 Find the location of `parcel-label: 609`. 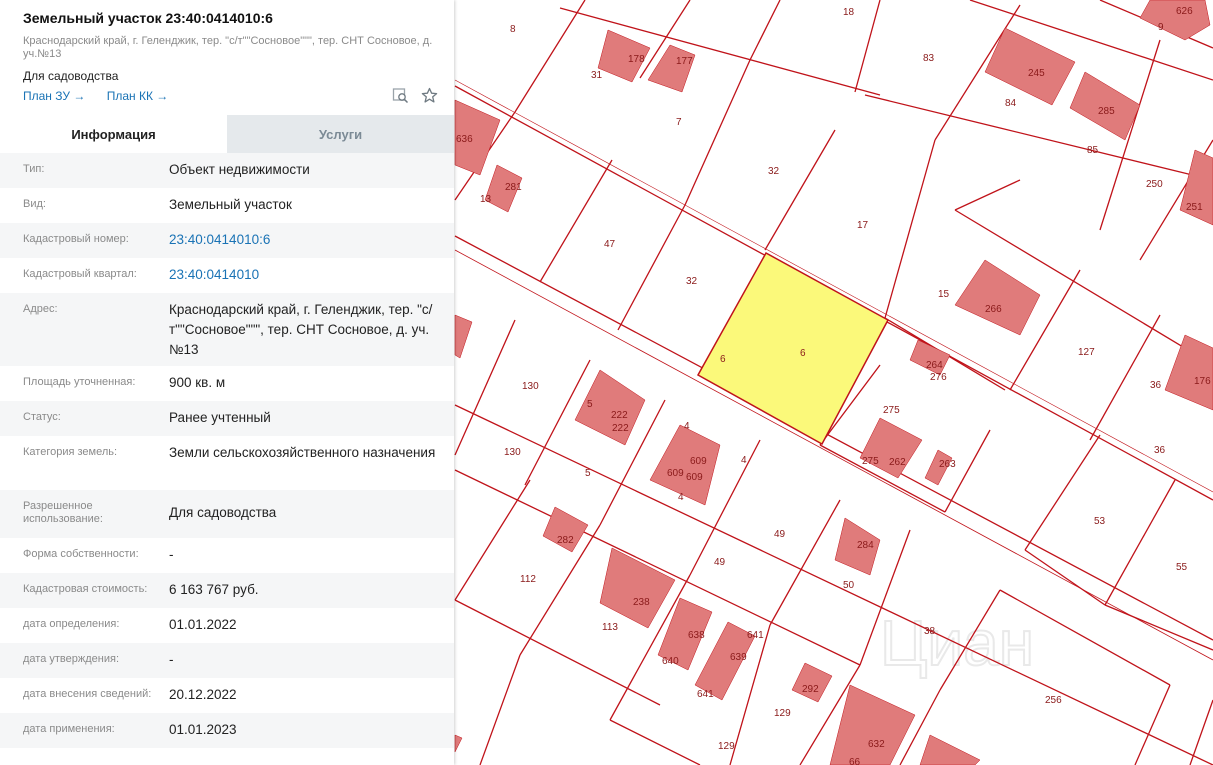

parcel-label: 609 is located at coordinates (675, 473).